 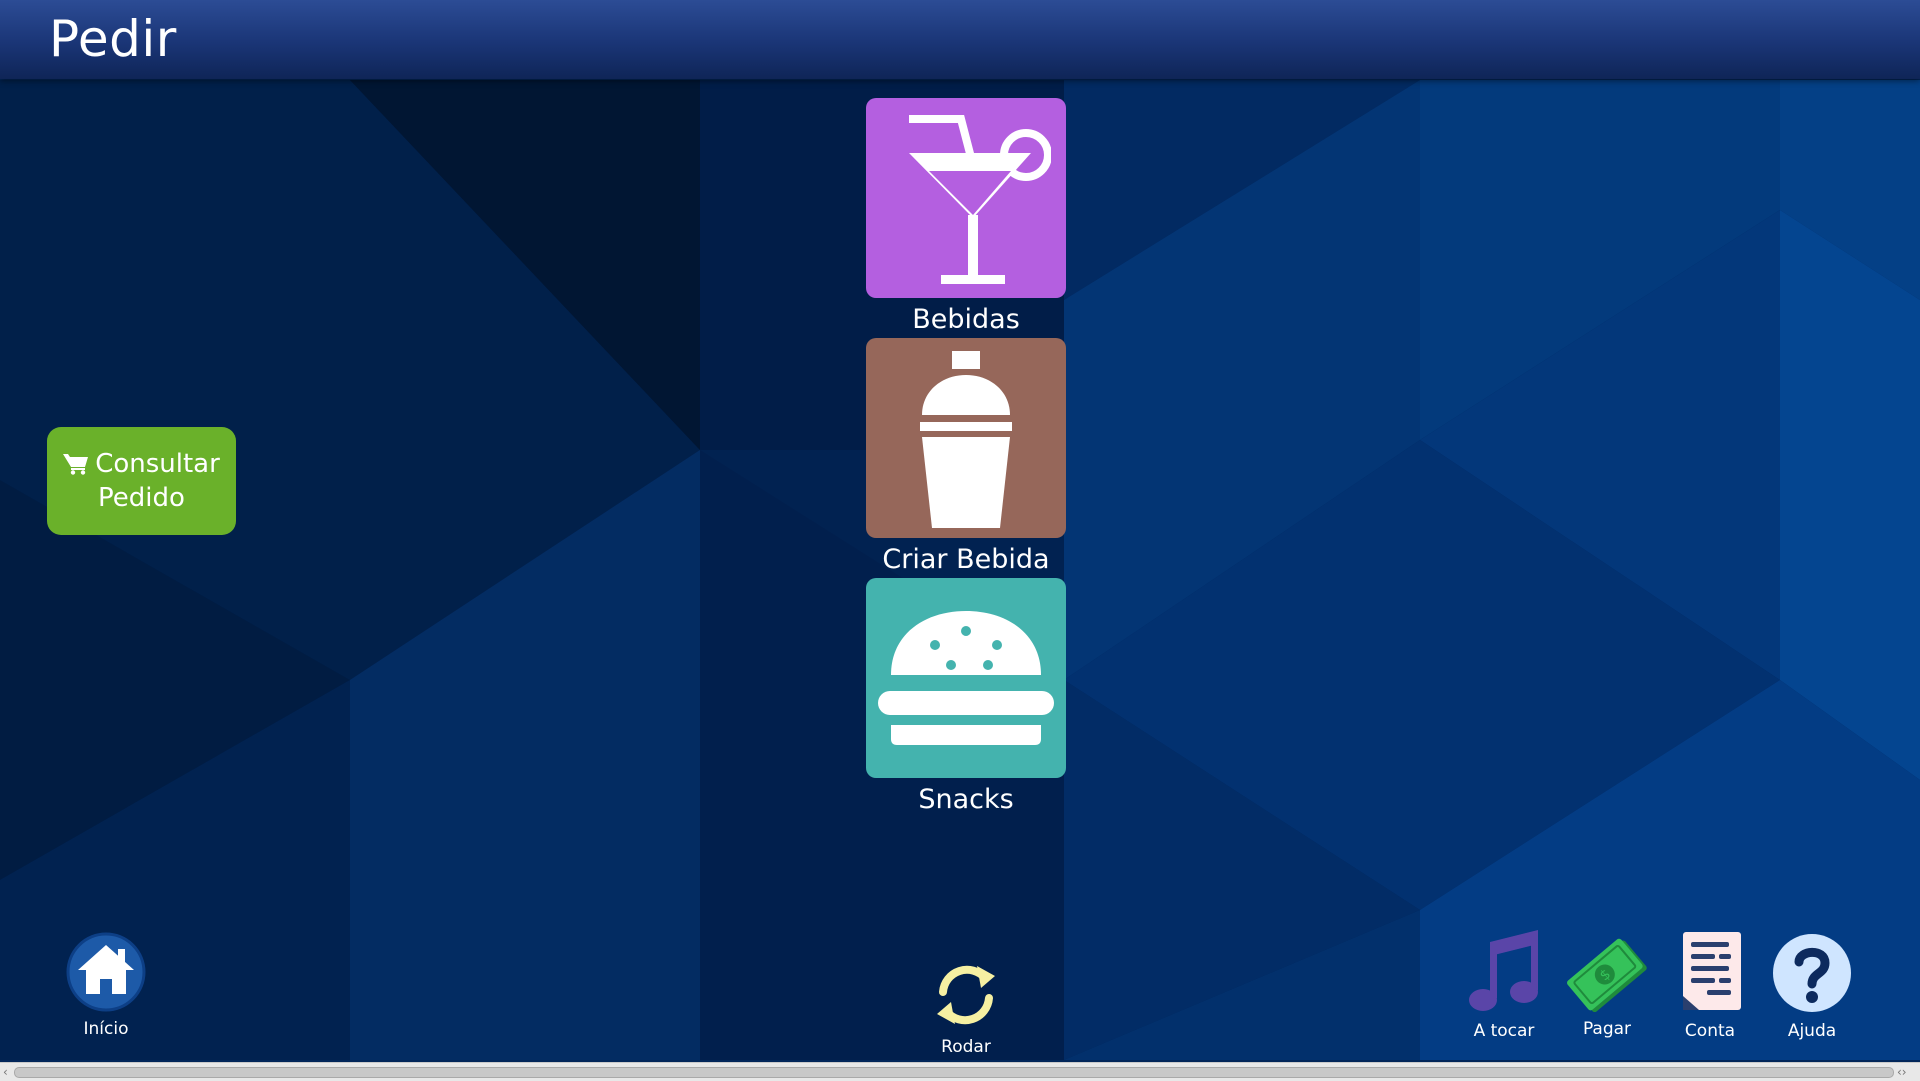 I want to click on nav-playing-label: A tocar, so click(x=1504, y=1031).